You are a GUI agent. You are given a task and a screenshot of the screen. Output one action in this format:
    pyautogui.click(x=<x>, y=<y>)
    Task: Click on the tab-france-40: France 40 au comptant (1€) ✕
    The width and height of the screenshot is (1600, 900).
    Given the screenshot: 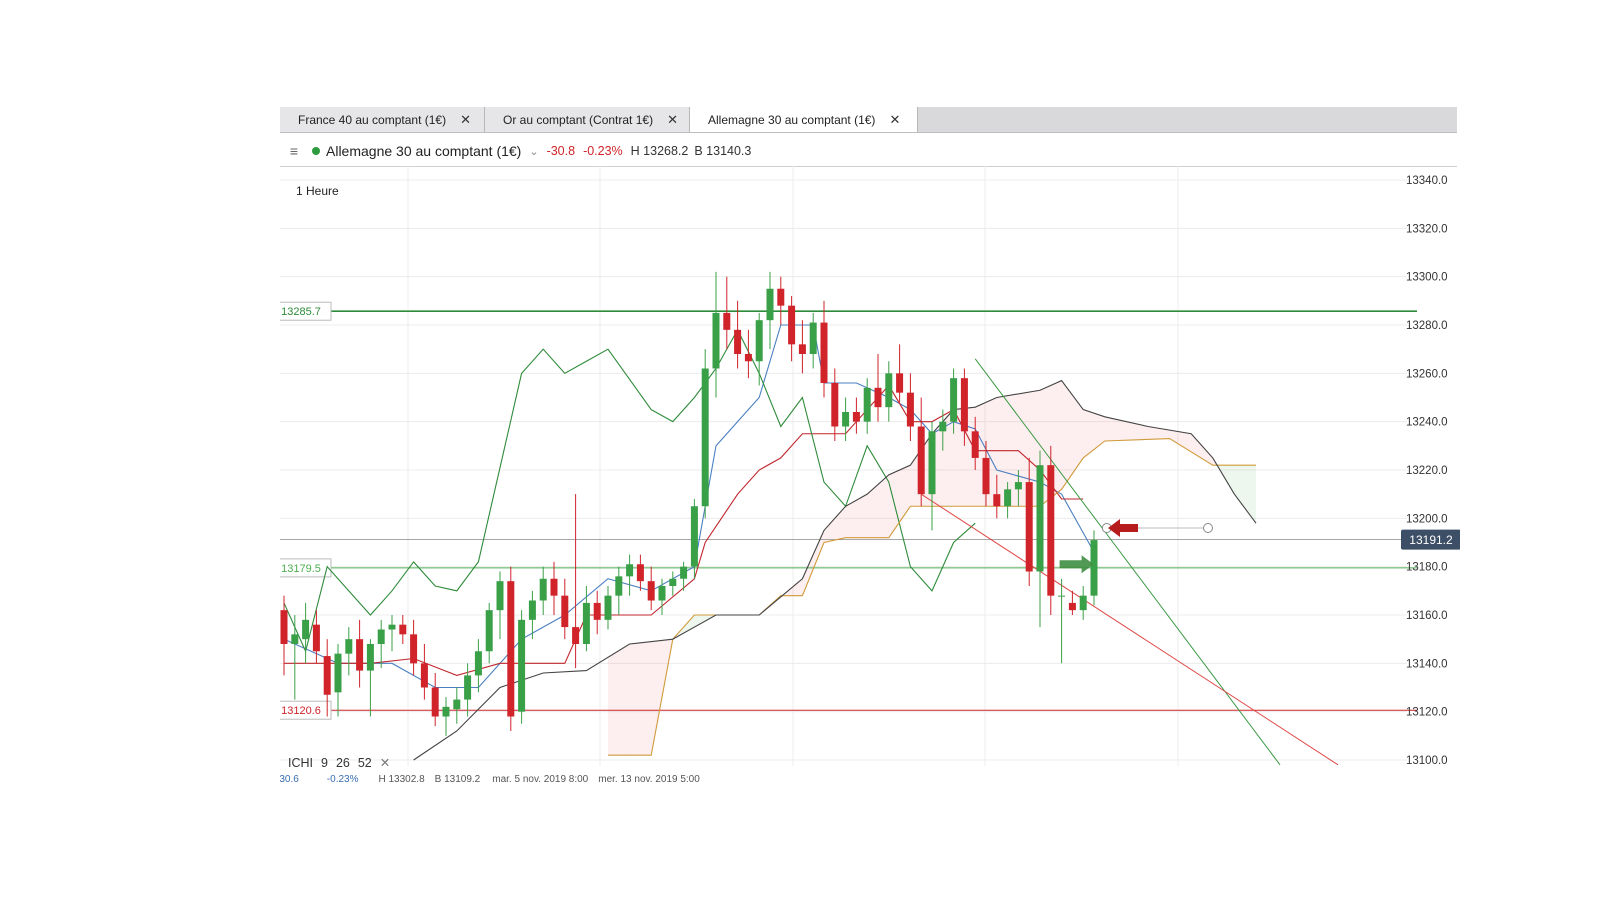 What is the action you would take?
    pyautogui.click(x=382, y=119)
    